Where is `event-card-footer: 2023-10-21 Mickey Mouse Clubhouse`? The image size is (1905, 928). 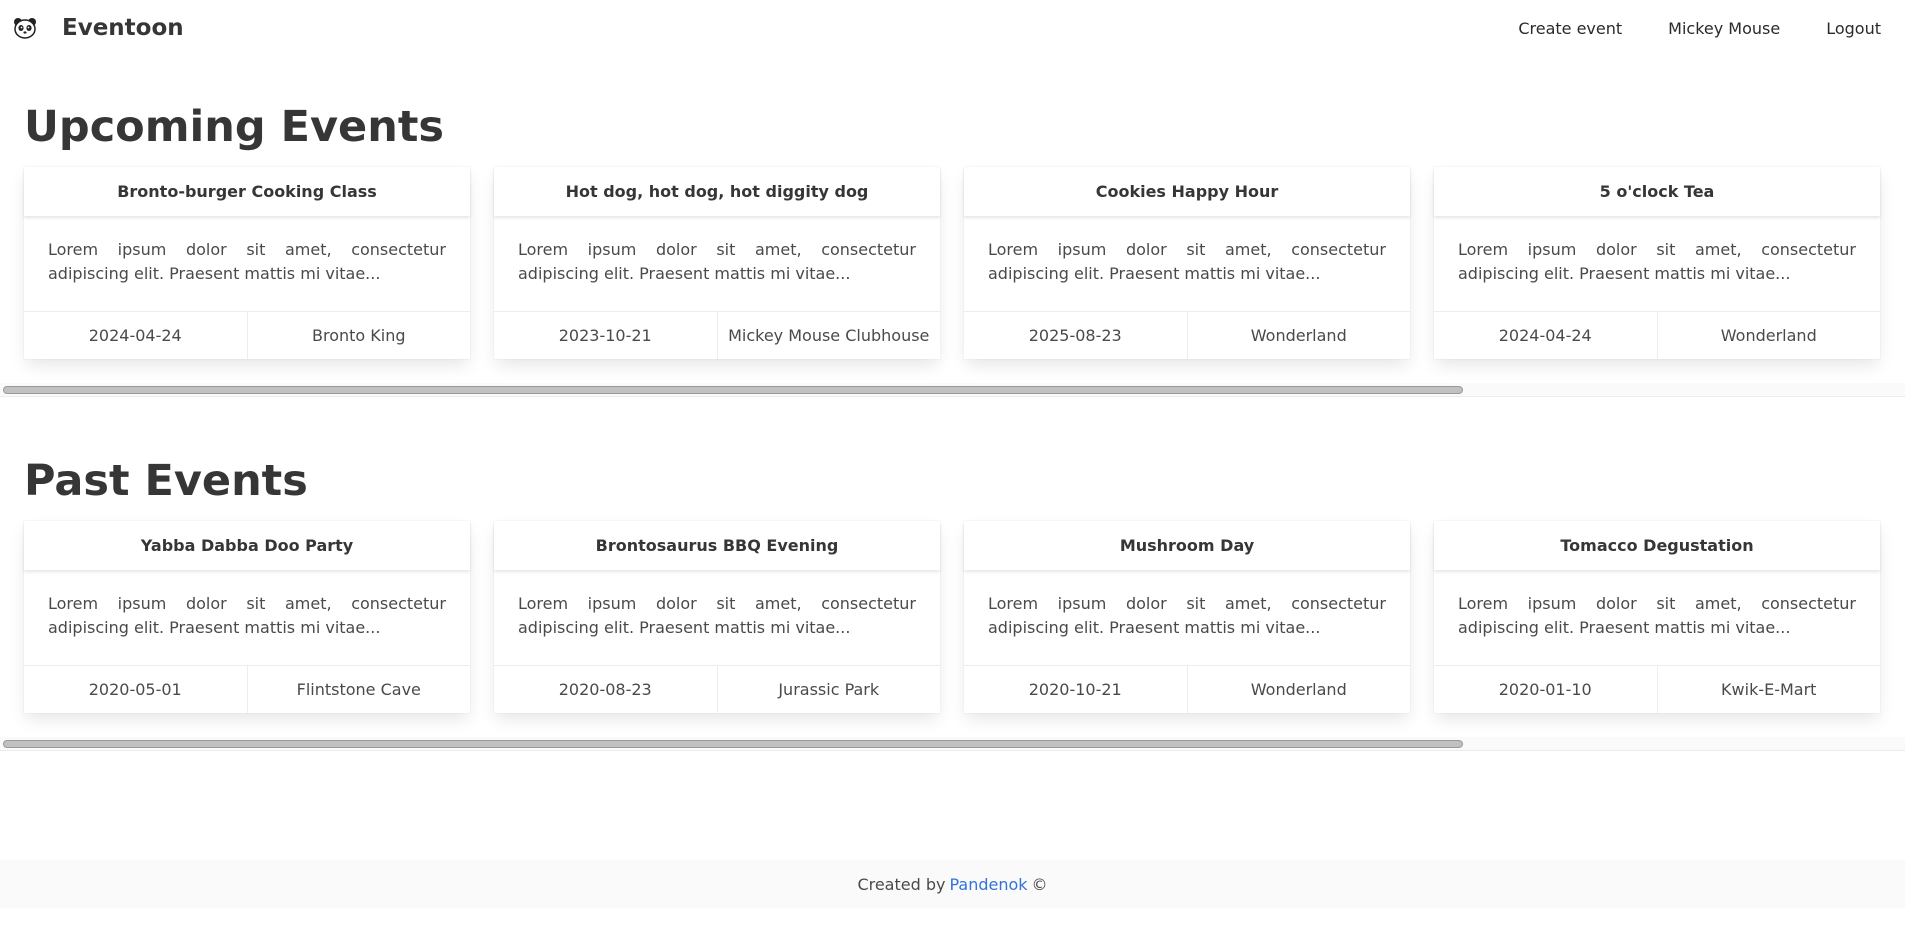 event-card-footer: 2023-10-21 Mickey Mouse Clubhouse is located at coordinates (717, 335).